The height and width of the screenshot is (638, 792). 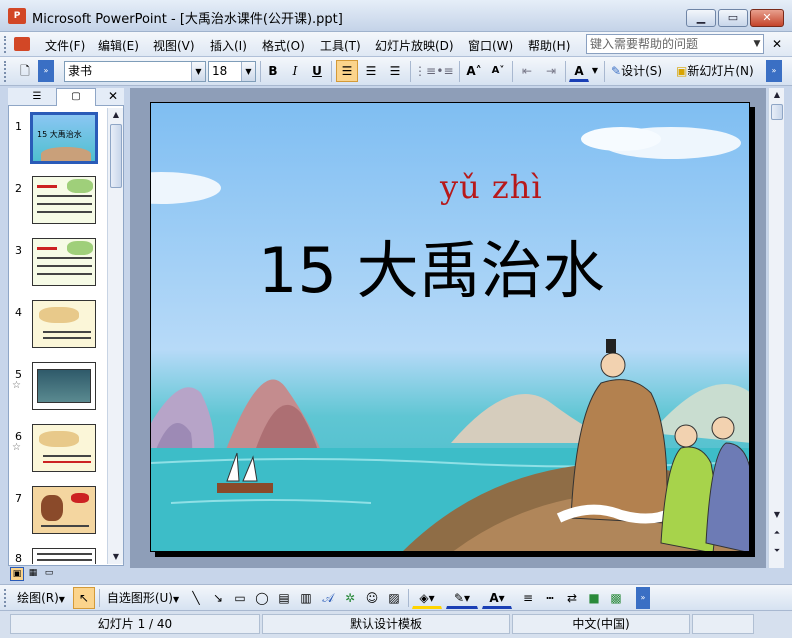 What do you see at coordinates (25, 71) in the screenshot?
I see `new-document-button: 🗋` at bounding box center [25, 71].